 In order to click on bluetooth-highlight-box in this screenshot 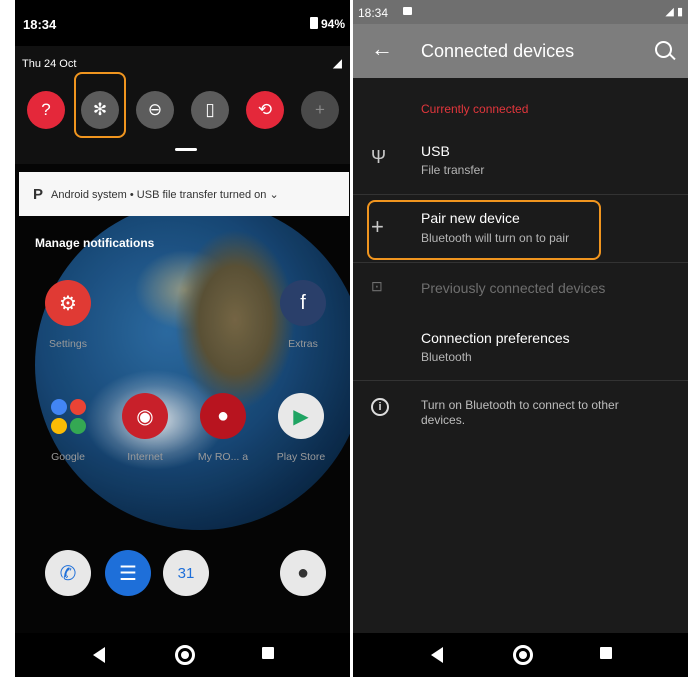, I will do `click(100, 105)`.